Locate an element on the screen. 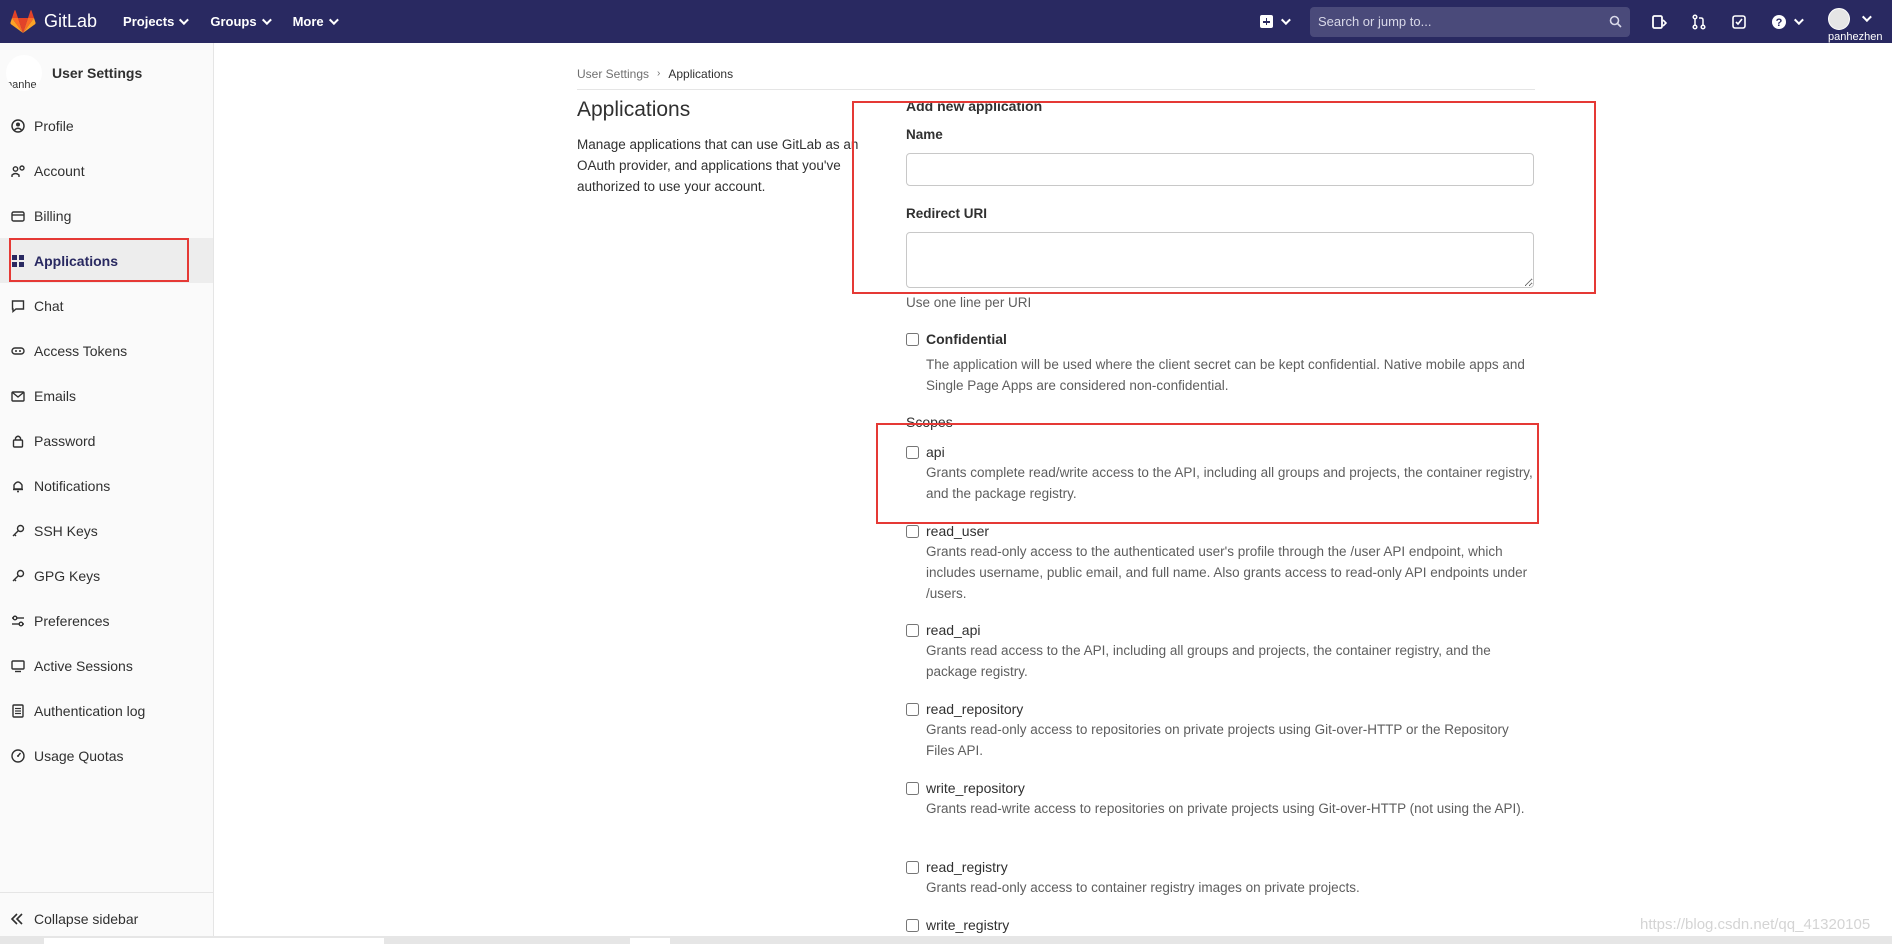 The height and width of the screenshot is (944, 1892). scope-label-read_api: read_api is located at coordinates (953, 630).